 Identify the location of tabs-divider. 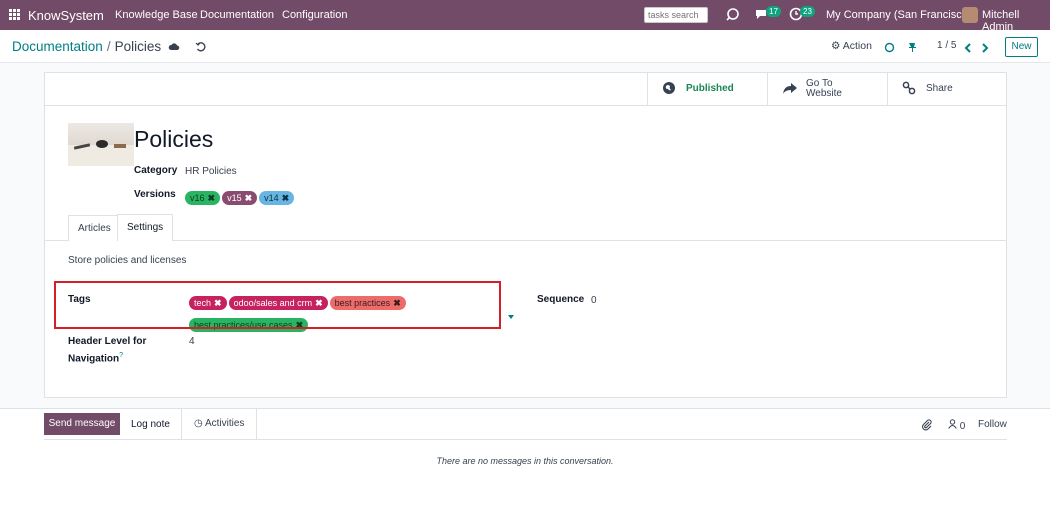
(525, 240).